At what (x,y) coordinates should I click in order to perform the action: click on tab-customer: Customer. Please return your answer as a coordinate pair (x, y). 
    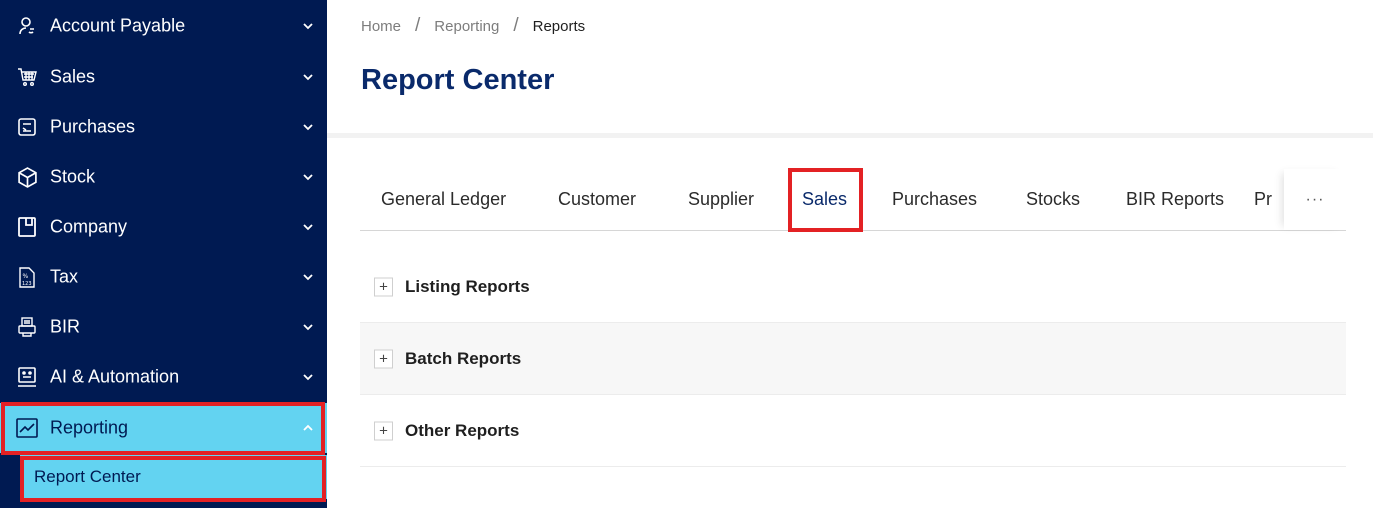
    Looking at the image, I should click on (597, 199).